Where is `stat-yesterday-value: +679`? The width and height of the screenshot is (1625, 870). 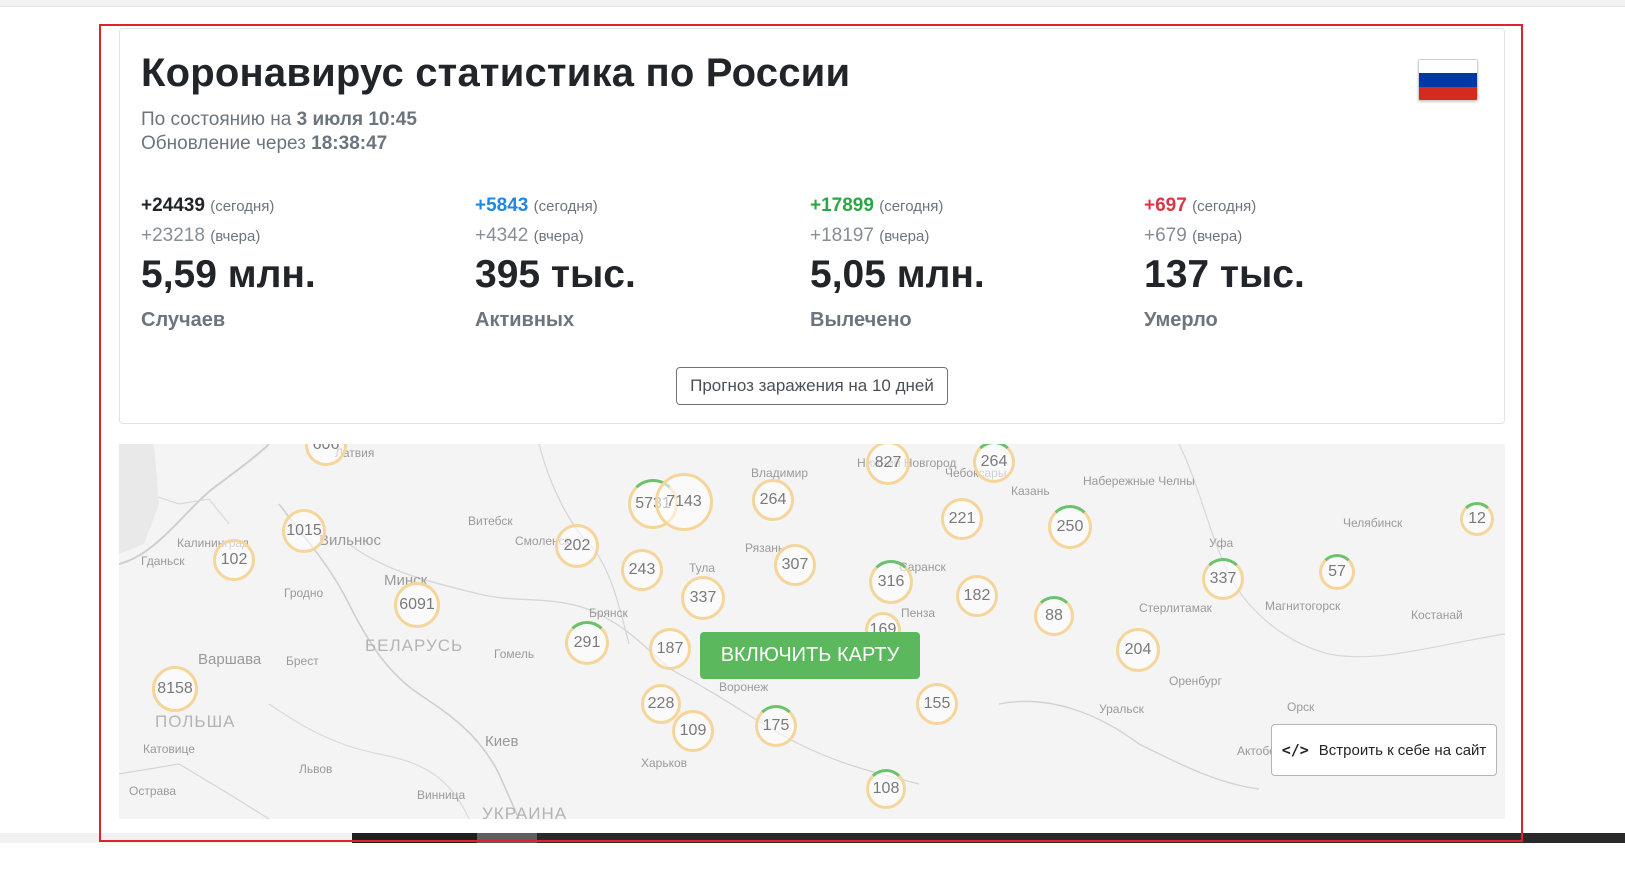 stat-yesterday-value: +679 is located at coordinates (1165, 235).